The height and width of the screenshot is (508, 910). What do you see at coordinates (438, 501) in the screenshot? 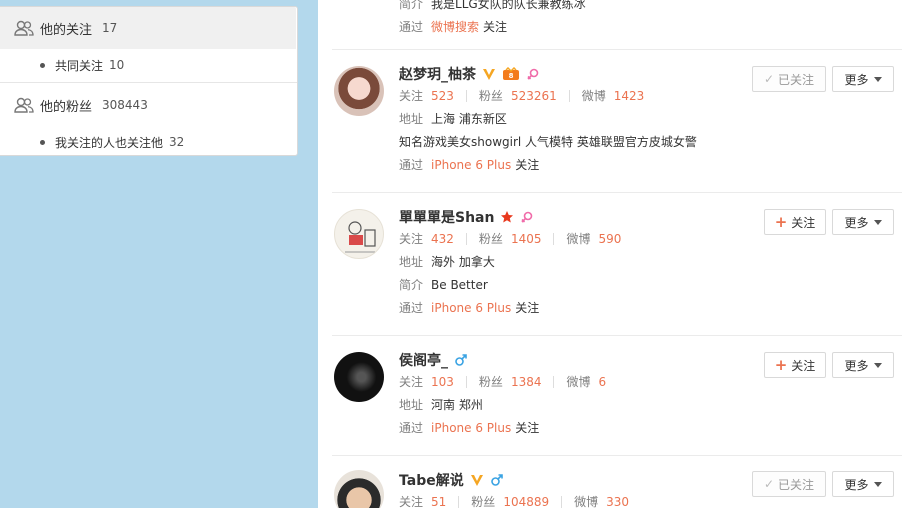
I see `follow-count-link: 51` at bounding box center [438, 501].